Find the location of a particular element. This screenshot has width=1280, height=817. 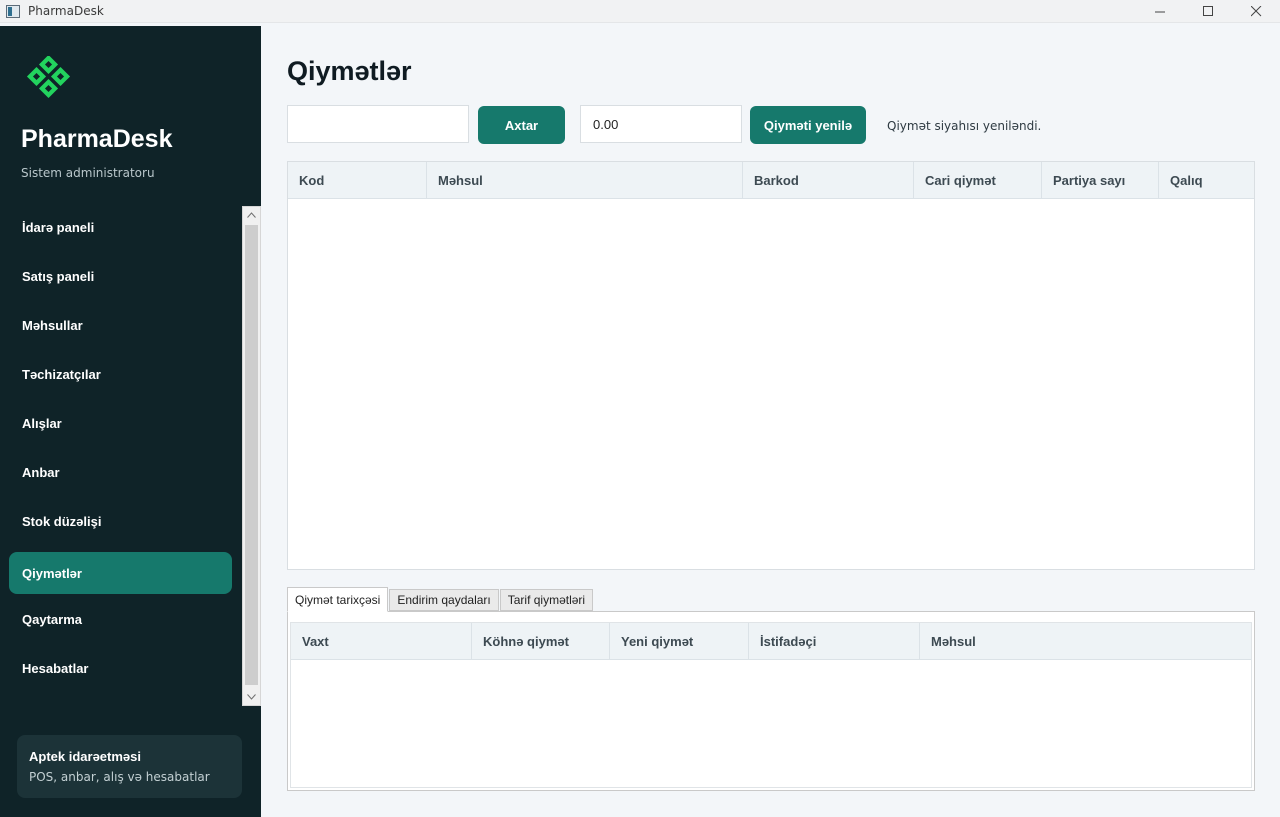

column-header-current-price: Cari qiymət is located at coordinates (978, 180).